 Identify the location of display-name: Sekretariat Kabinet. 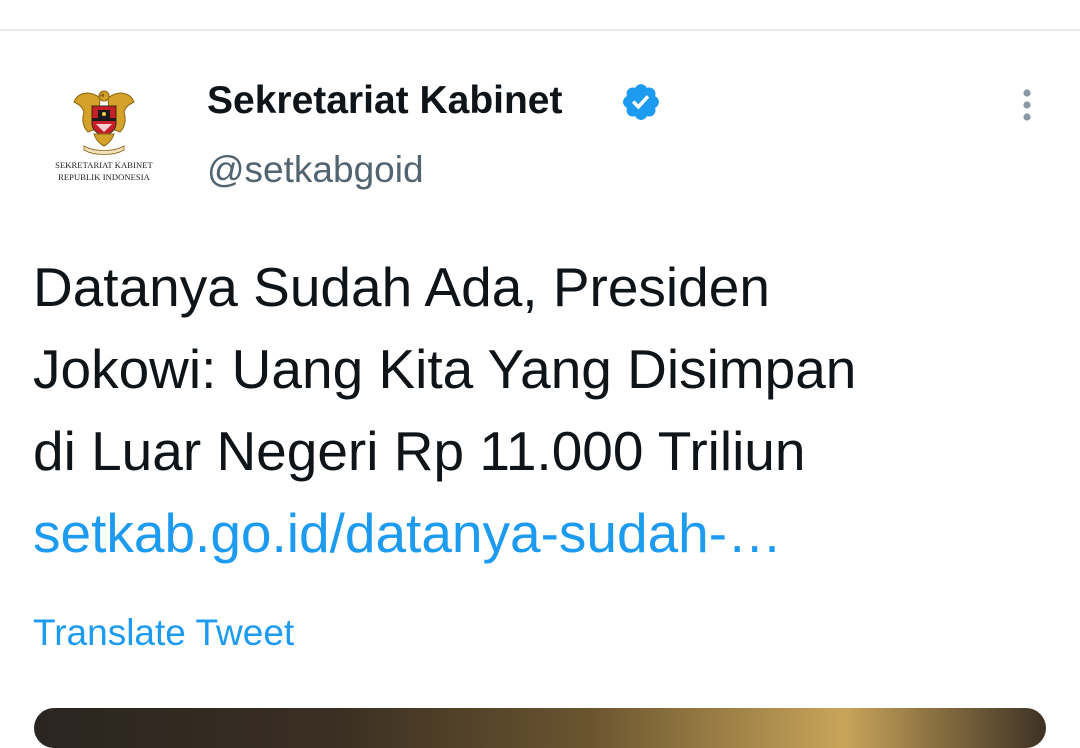
(384, 101).